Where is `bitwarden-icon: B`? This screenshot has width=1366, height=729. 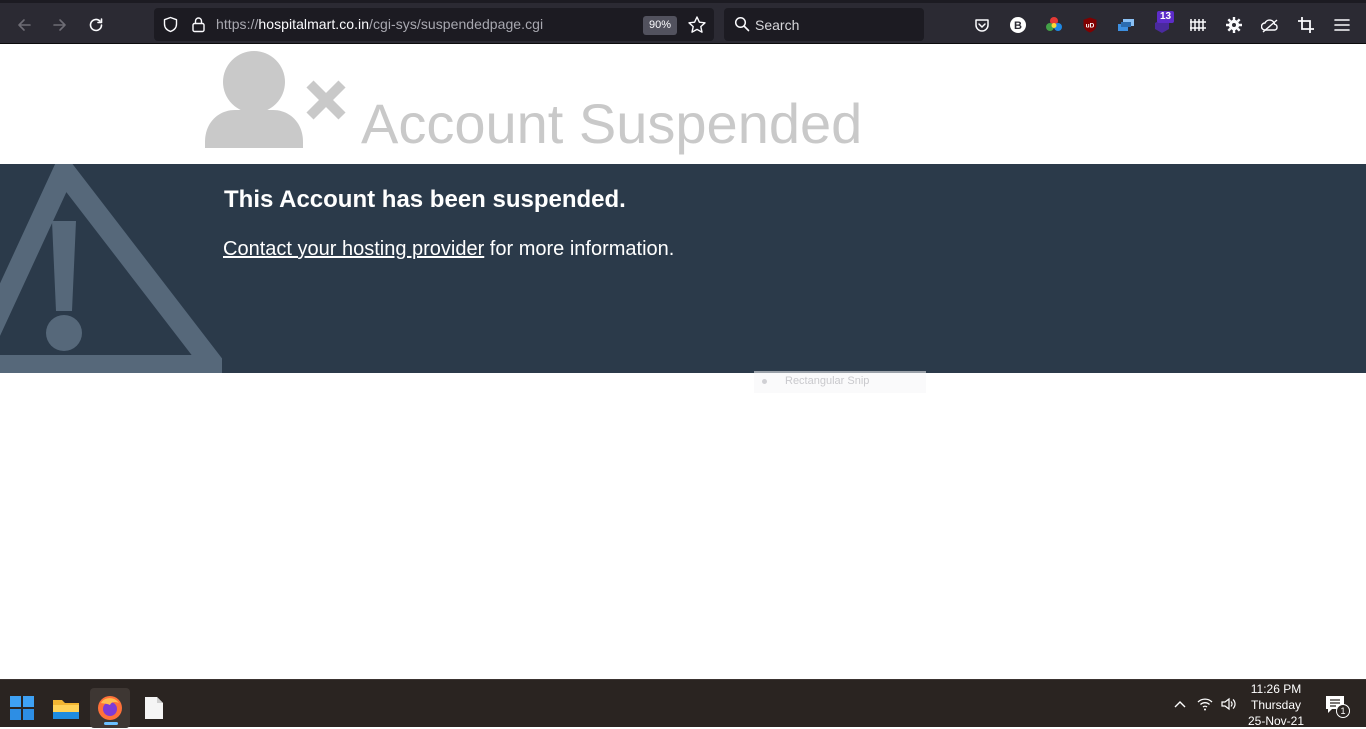
bitwarden-icon: B is located at coordinates (1018, 25).